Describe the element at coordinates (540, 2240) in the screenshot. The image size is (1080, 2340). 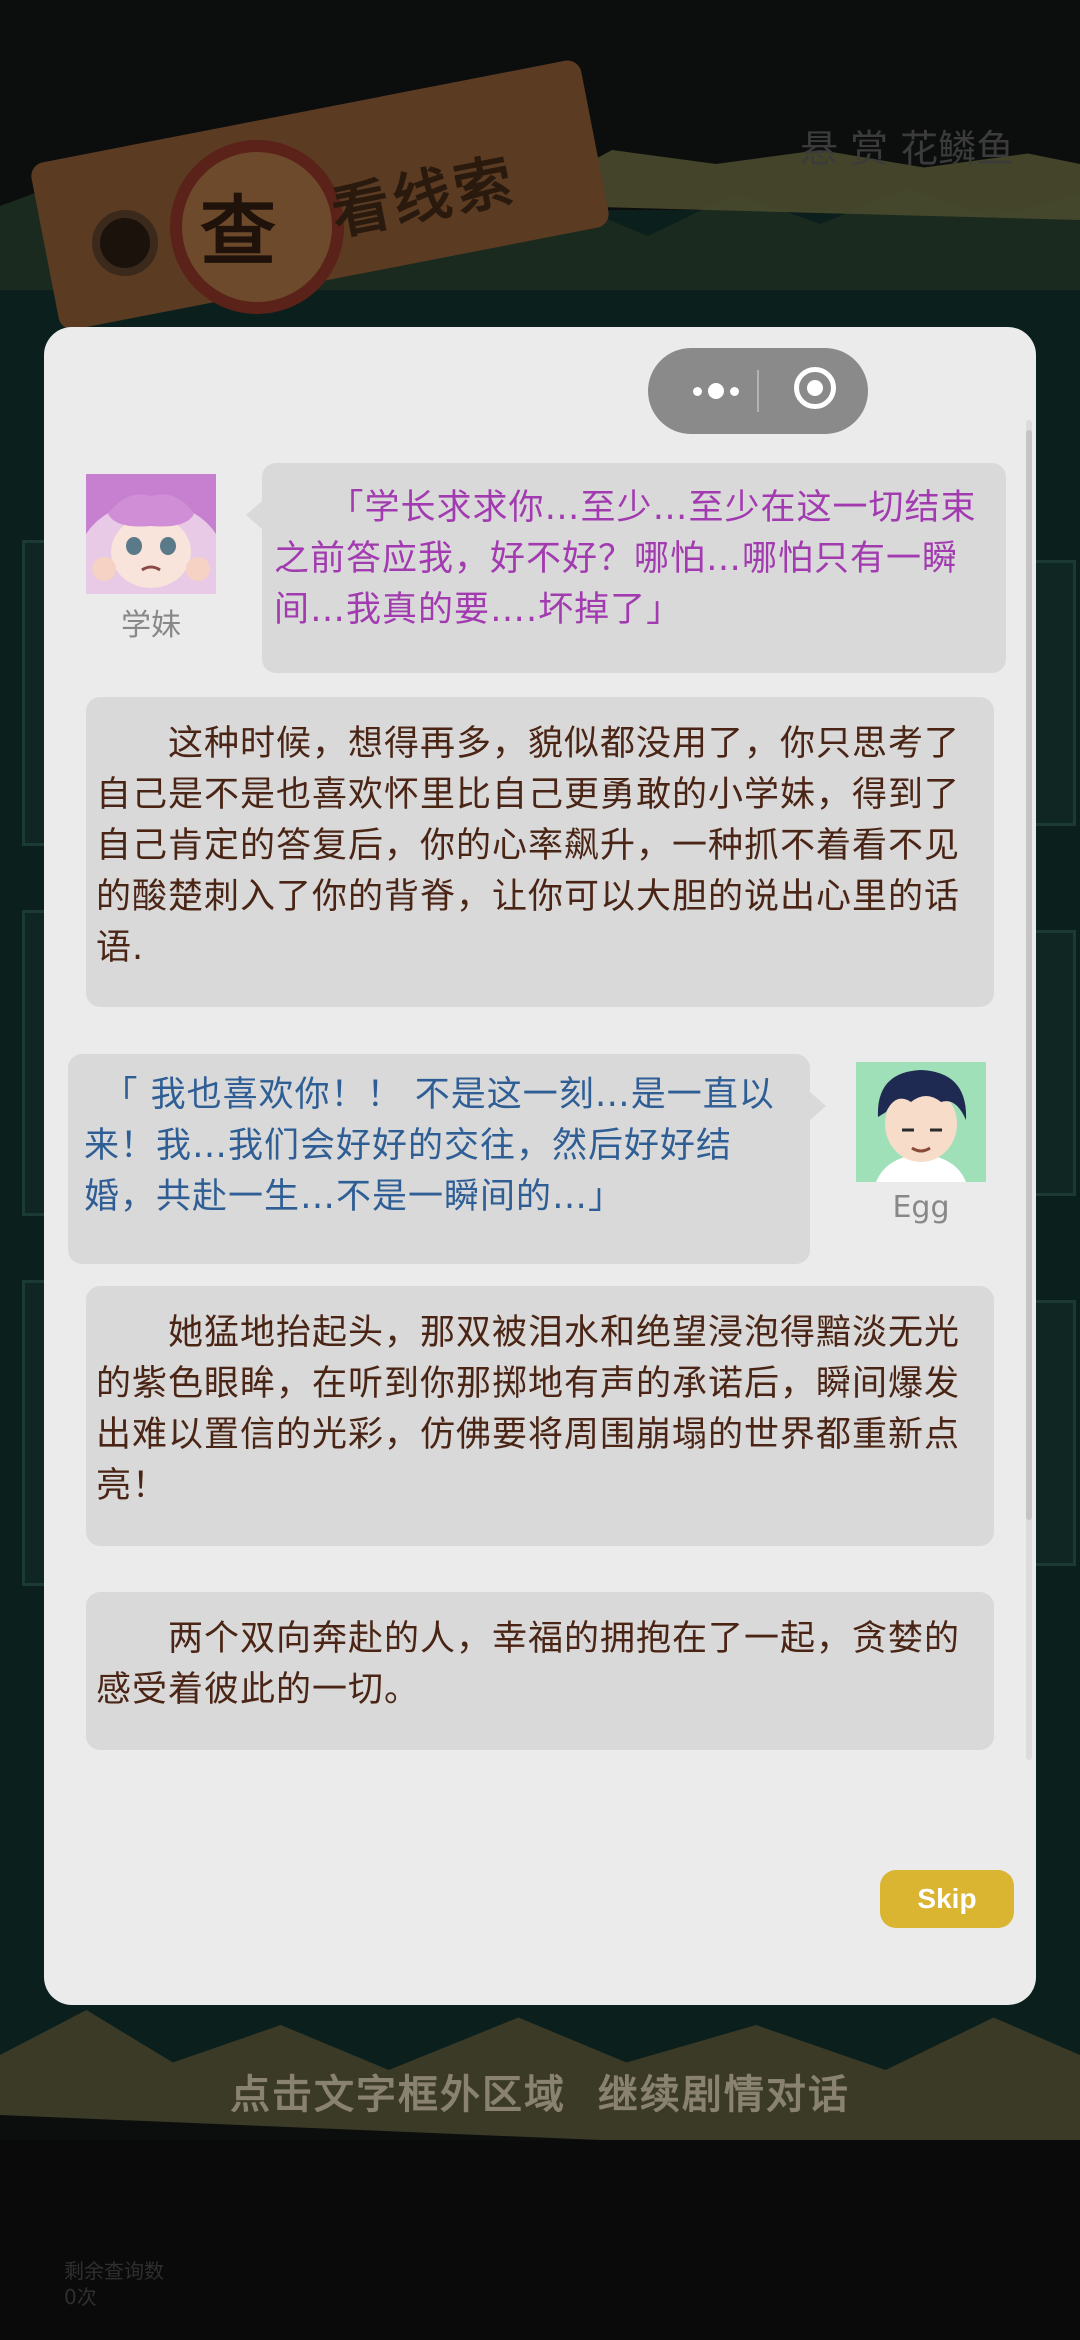
I see `bottom-bar` at that location.